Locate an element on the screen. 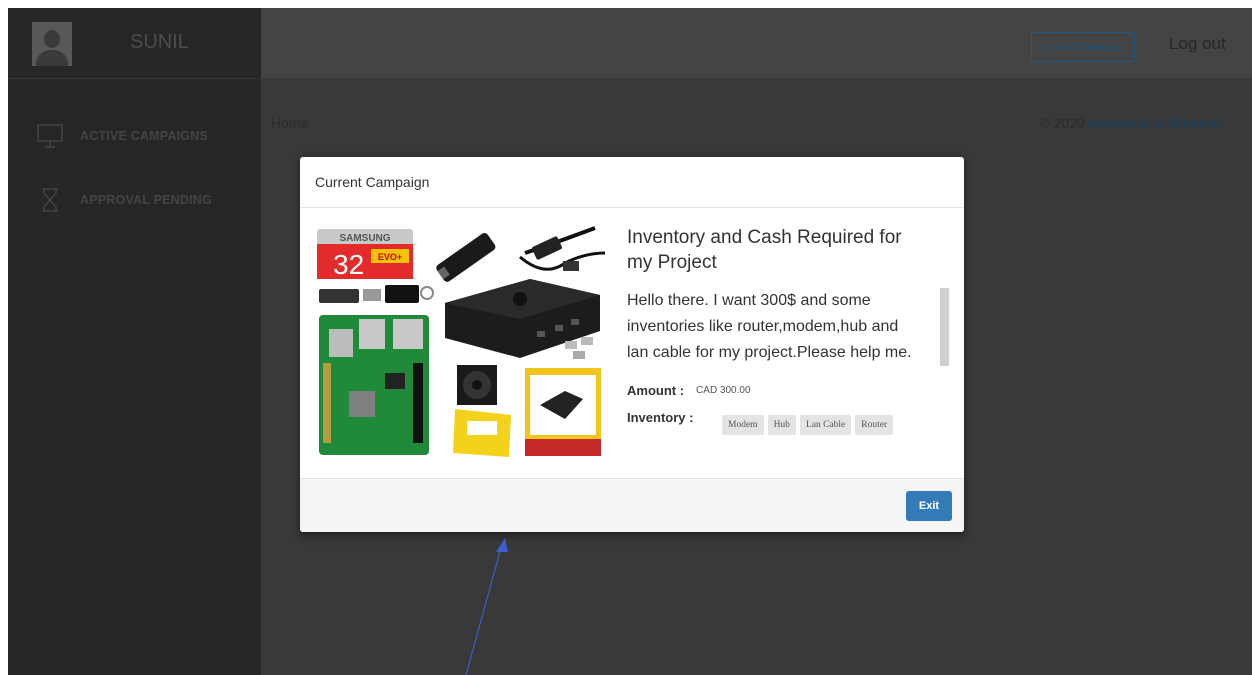 This screenshot has width=1252, height=675. university-link: University of Windsor is located at coordinates (1155, 123).